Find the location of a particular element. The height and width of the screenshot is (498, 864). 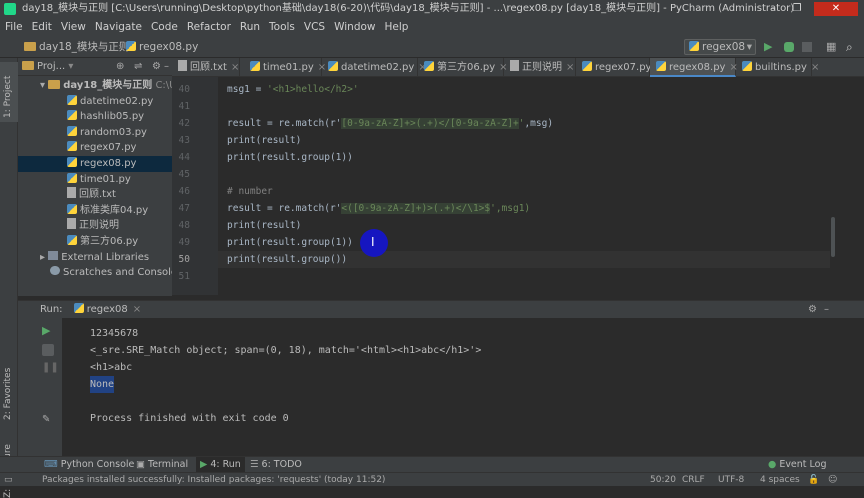

editor-scrollbar is located at coordinates (833, 237).